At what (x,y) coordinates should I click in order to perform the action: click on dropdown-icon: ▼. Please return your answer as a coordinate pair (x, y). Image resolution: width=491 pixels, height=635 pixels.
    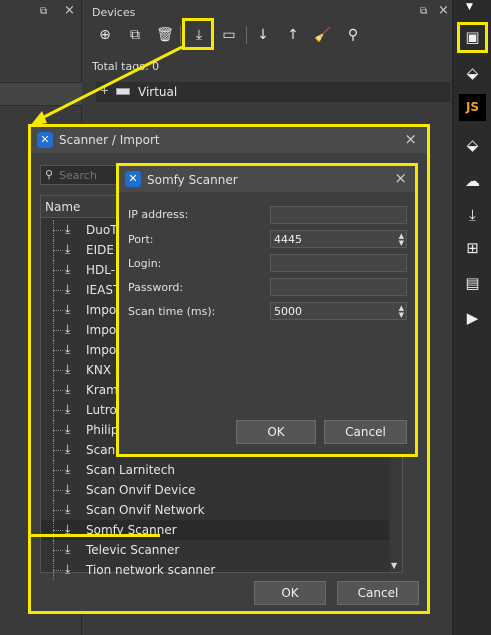
    Looking at the image, I should click on (469, 7).